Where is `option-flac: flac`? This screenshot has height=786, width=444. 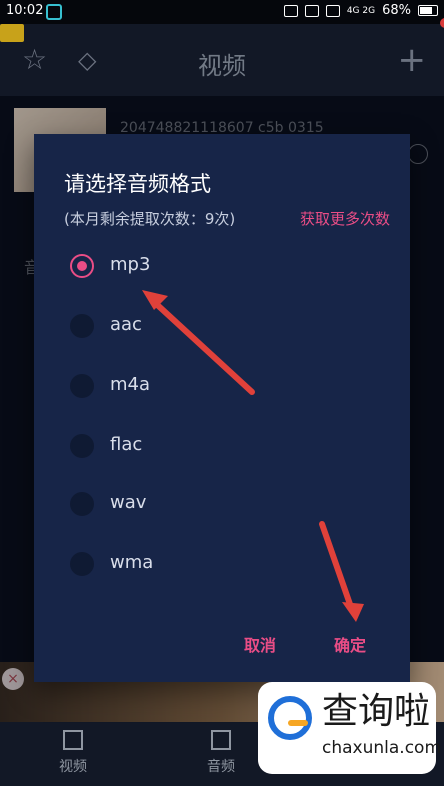 option-flac: flac is located at coordinates (214, 446).